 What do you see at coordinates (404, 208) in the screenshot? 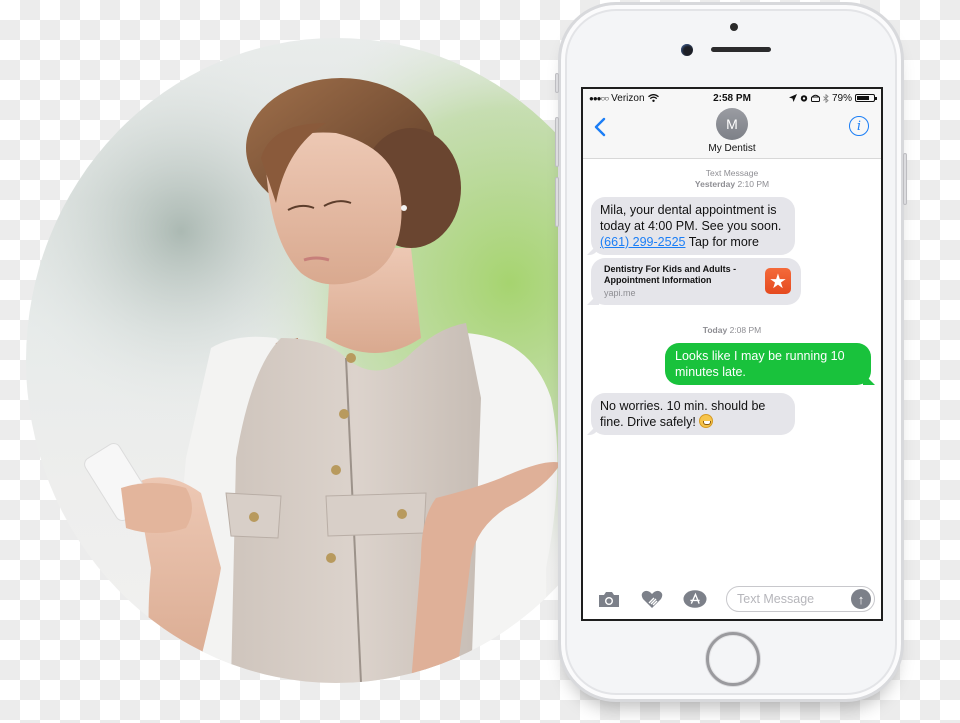
I see `earring` at bounding box center [404, 208].